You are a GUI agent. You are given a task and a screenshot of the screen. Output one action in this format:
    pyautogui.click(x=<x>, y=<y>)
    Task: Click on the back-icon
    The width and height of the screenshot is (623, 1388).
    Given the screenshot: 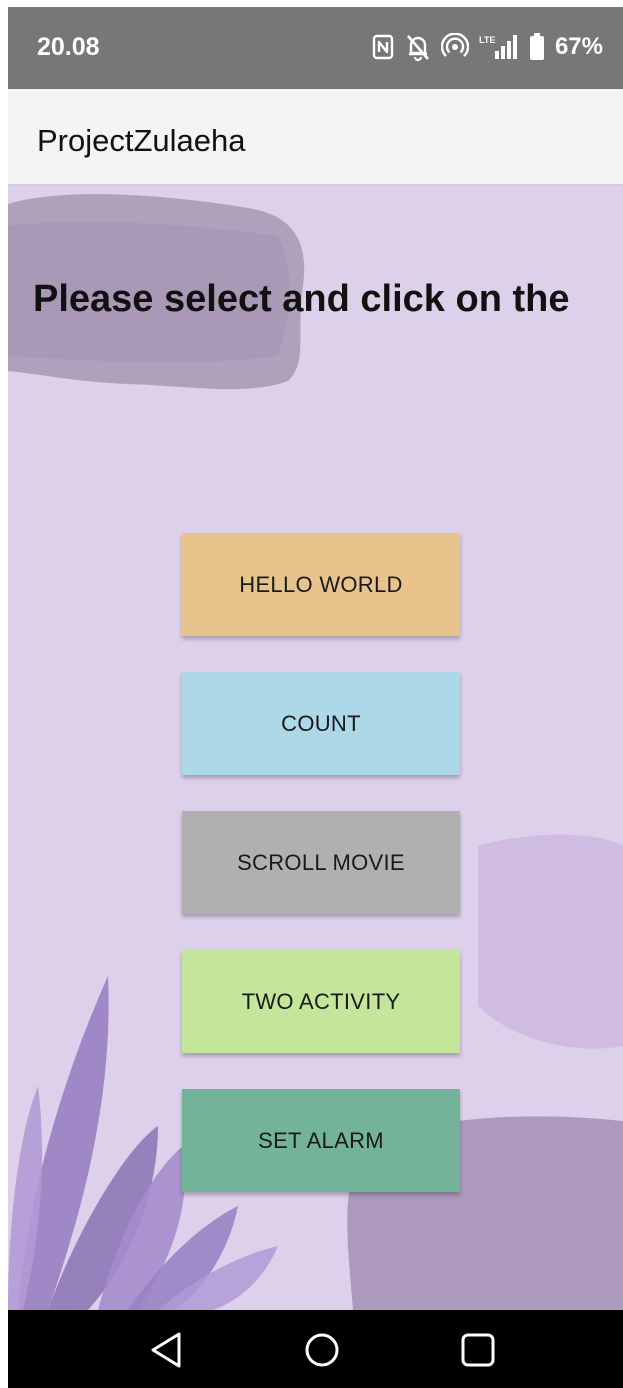 What is the action you would take?
    pyautogui.click(x=166, y=1350)
    